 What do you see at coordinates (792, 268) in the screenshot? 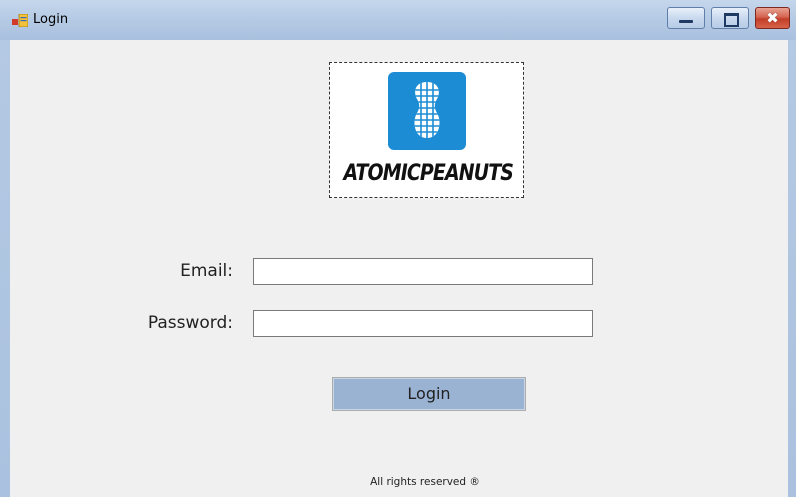
I see `window-frame-right` at bounding box center [792, 268].